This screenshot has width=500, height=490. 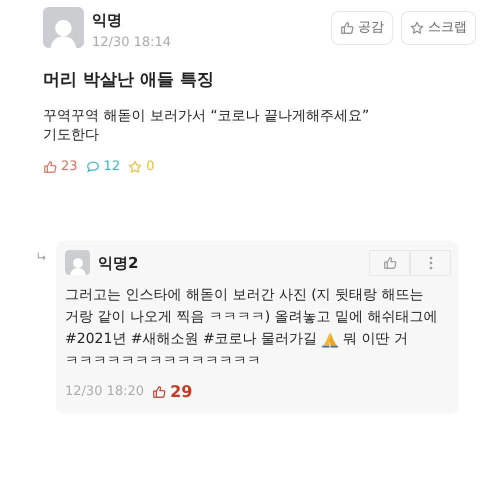 I want to click on like-button, so click(x=389, y=263).